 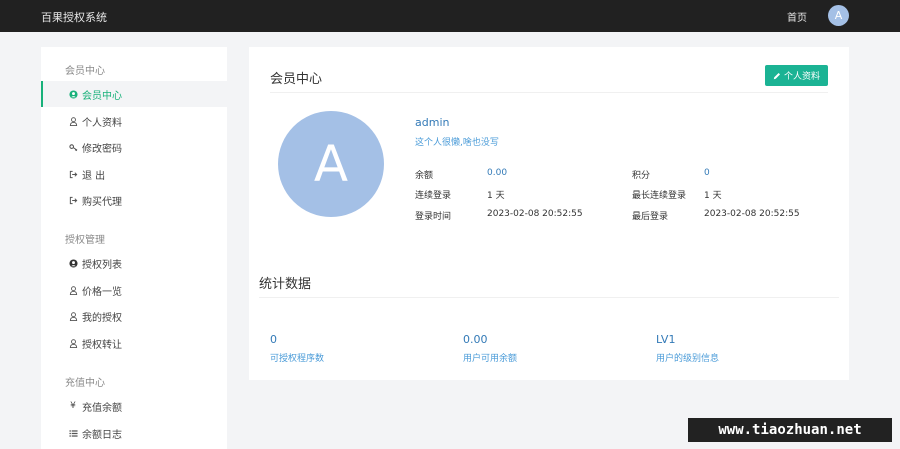 I want to click on balance-value: 0.00, so click(x=497, y=173).